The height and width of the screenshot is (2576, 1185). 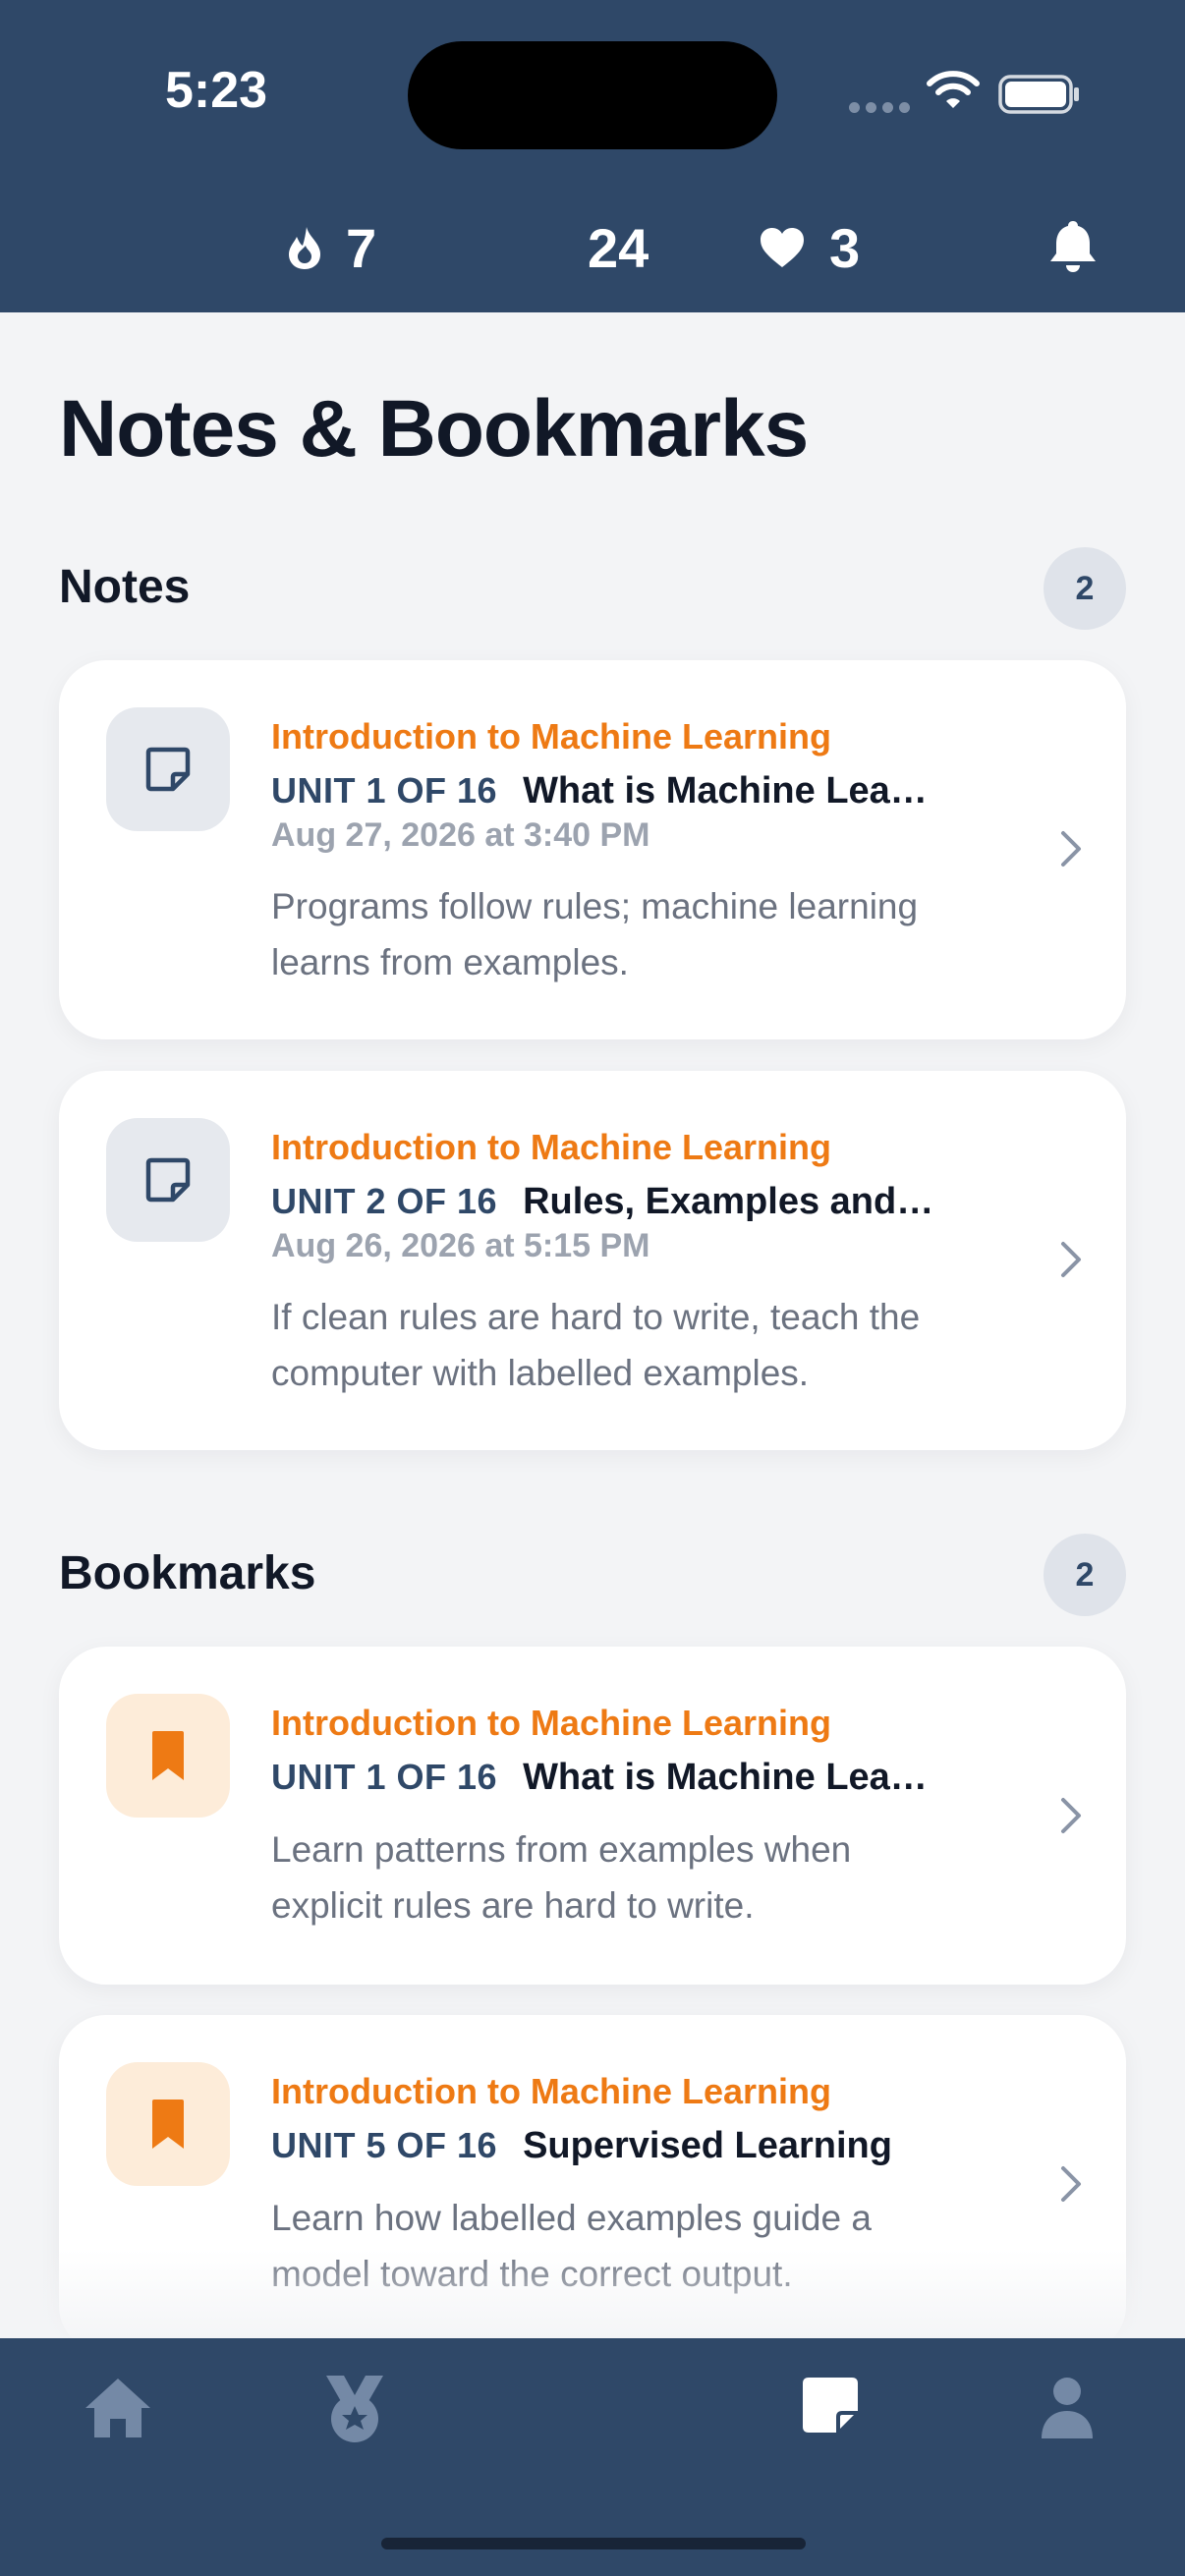 I want to click on status-time: 5:23, so click(x=216, y=90).